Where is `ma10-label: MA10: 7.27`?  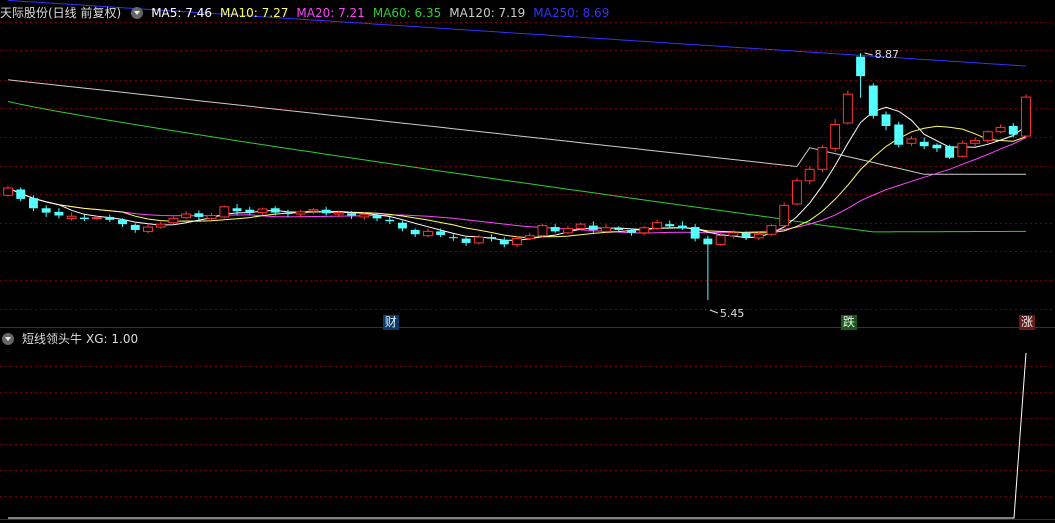 ma10-label: MA10: 7.27 is located at coordinates (254, 13).